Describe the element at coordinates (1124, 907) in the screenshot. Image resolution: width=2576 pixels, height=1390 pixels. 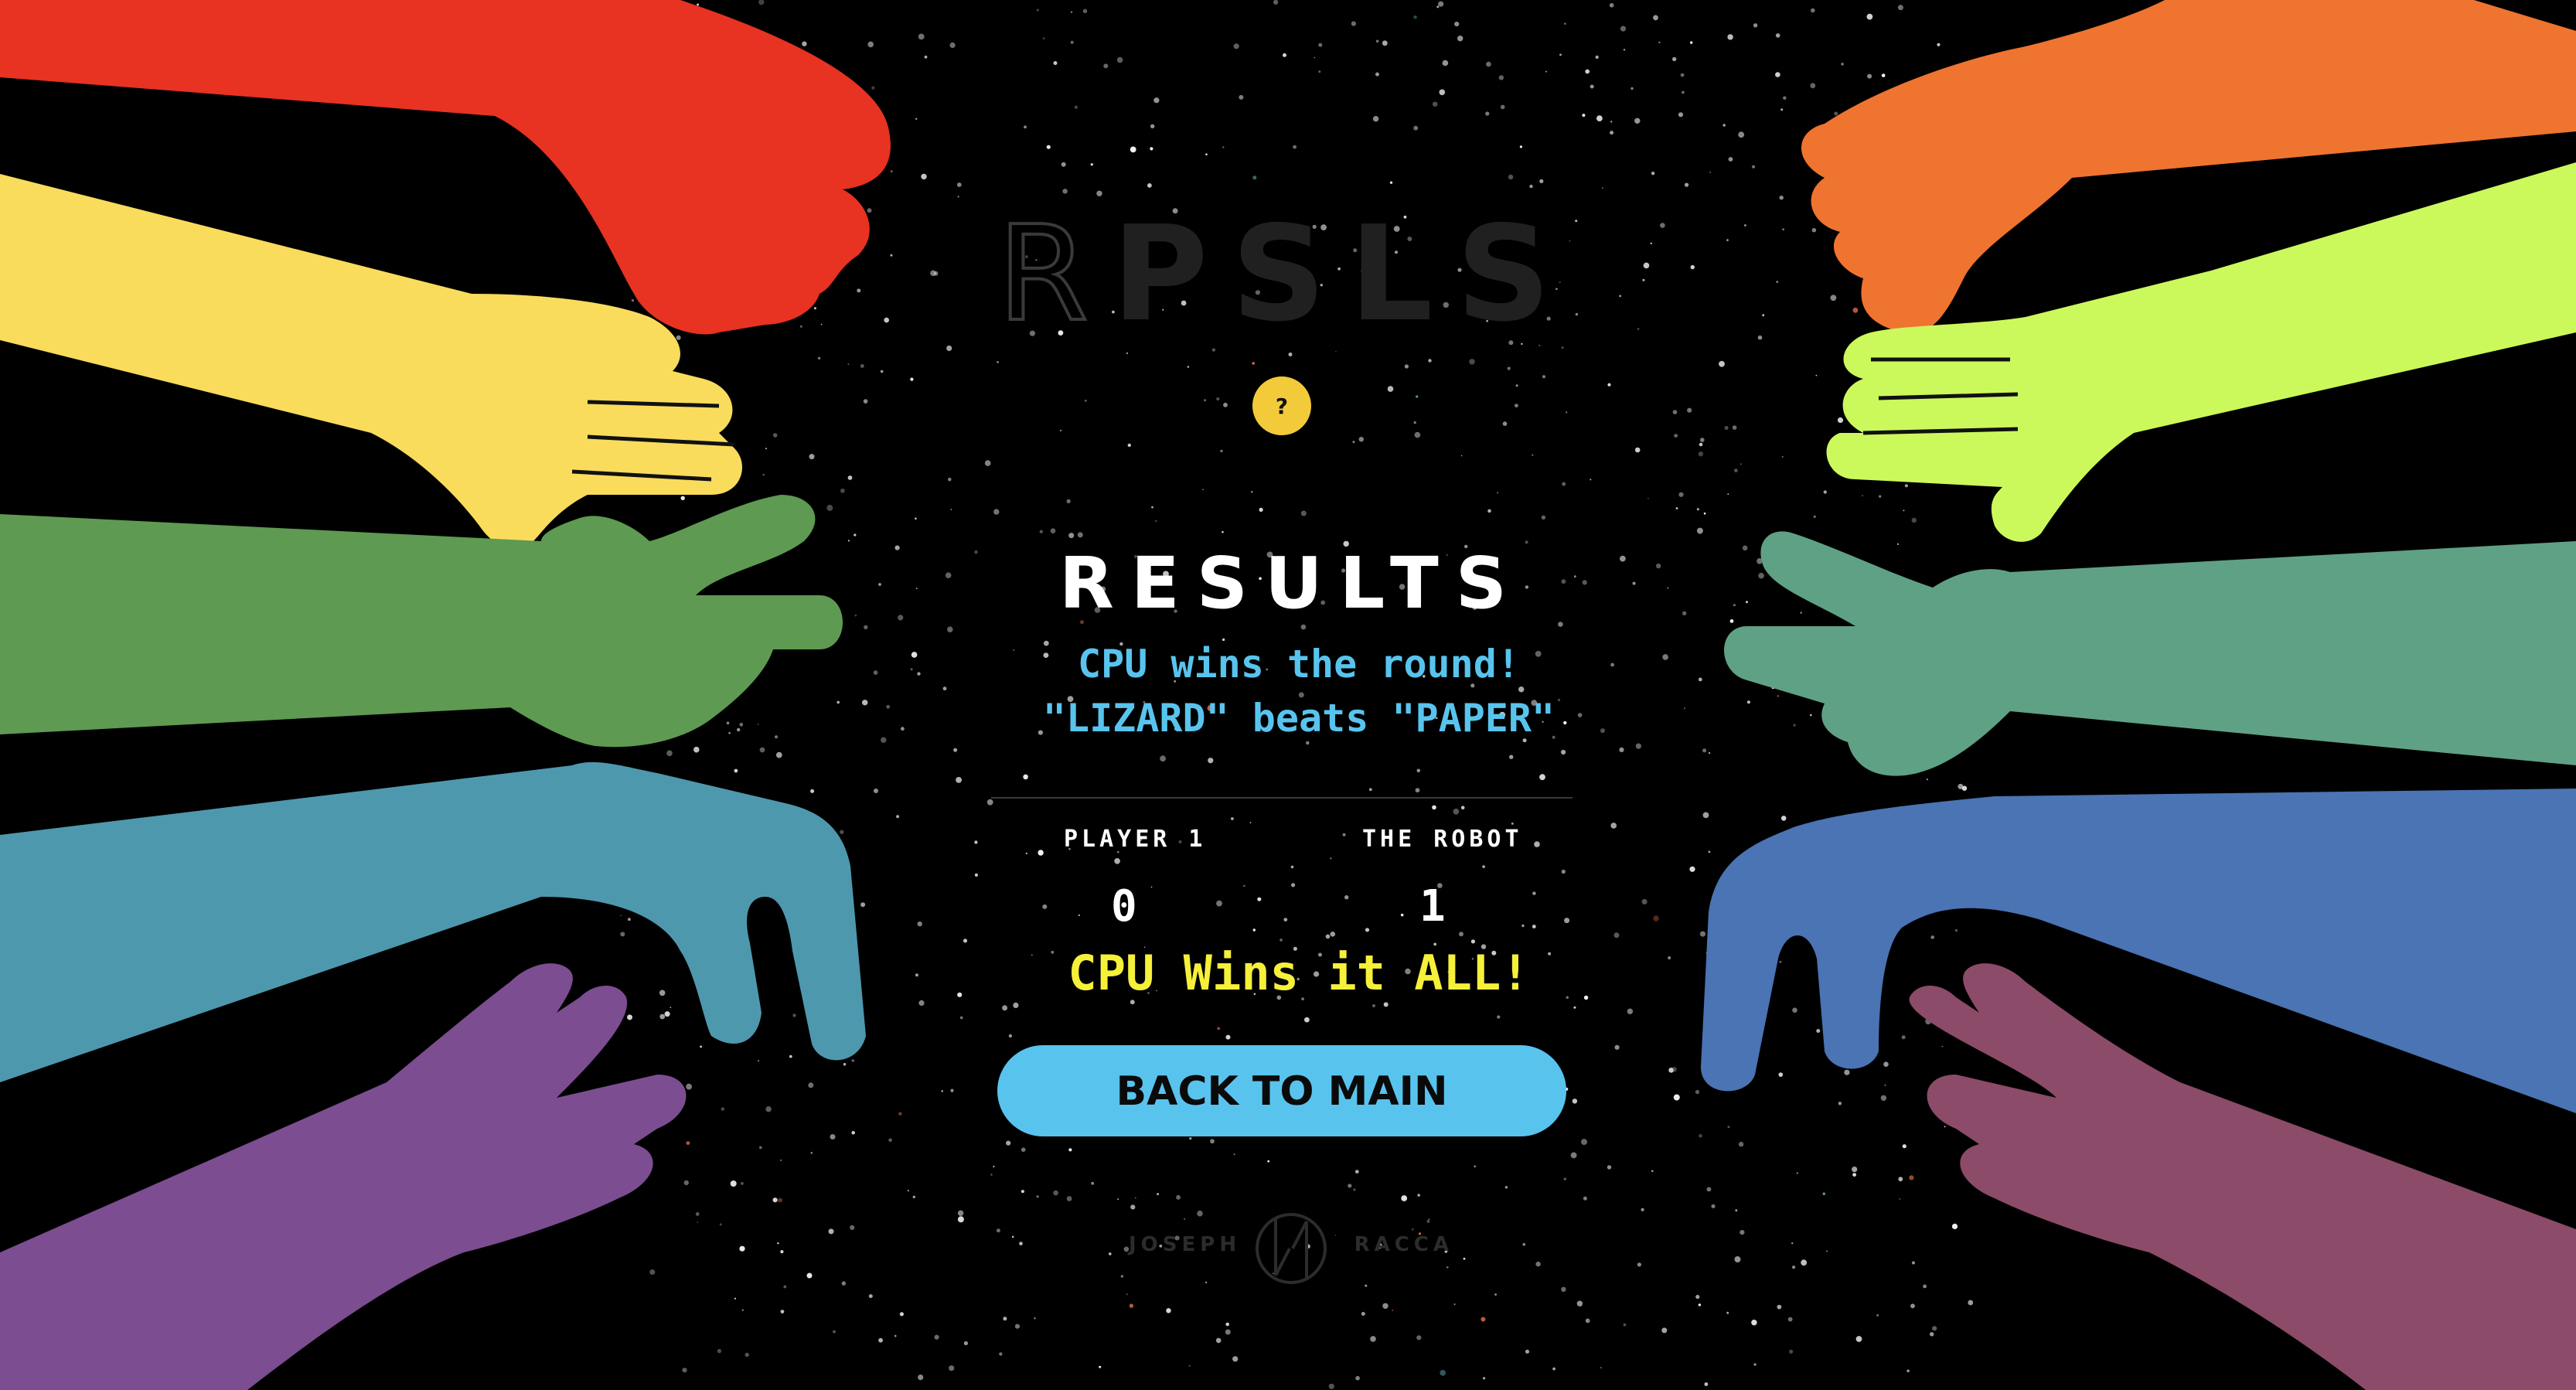
I see `player-score: 0` at that location.